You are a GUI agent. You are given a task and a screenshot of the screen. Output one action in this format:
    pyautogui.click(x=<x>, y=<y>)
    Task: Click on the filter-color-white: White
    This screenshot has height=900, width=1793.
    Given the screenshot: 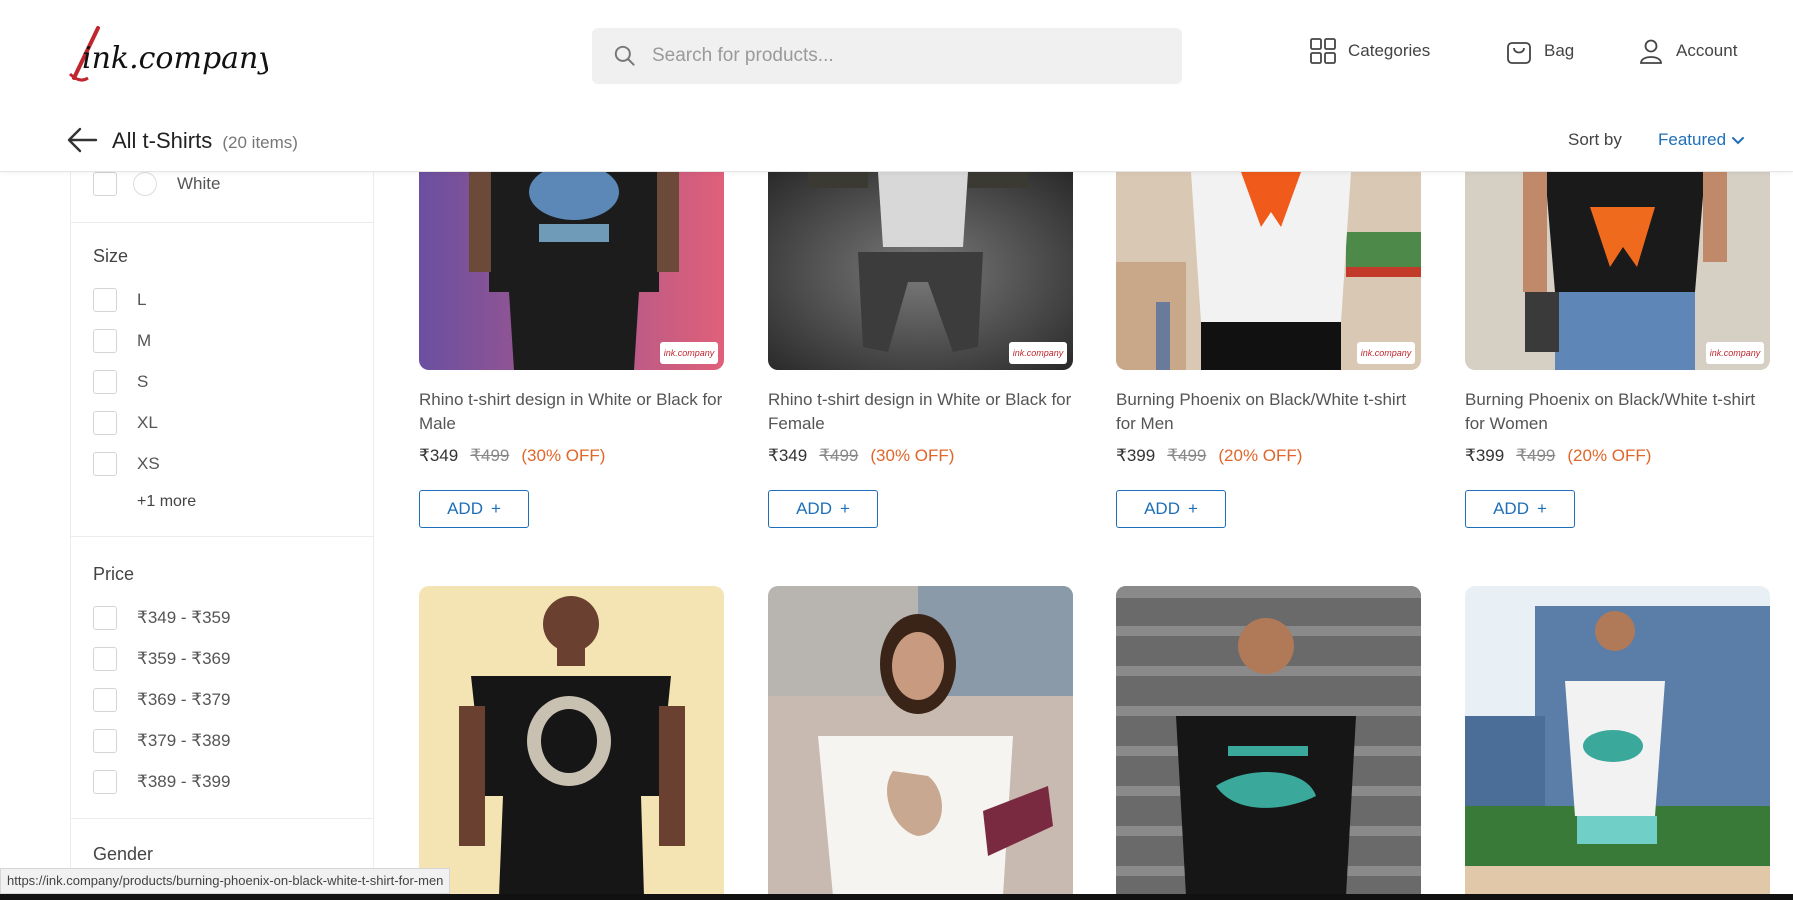 What is the action you would take?
    pyautogui.click(x=156, y=184)
    